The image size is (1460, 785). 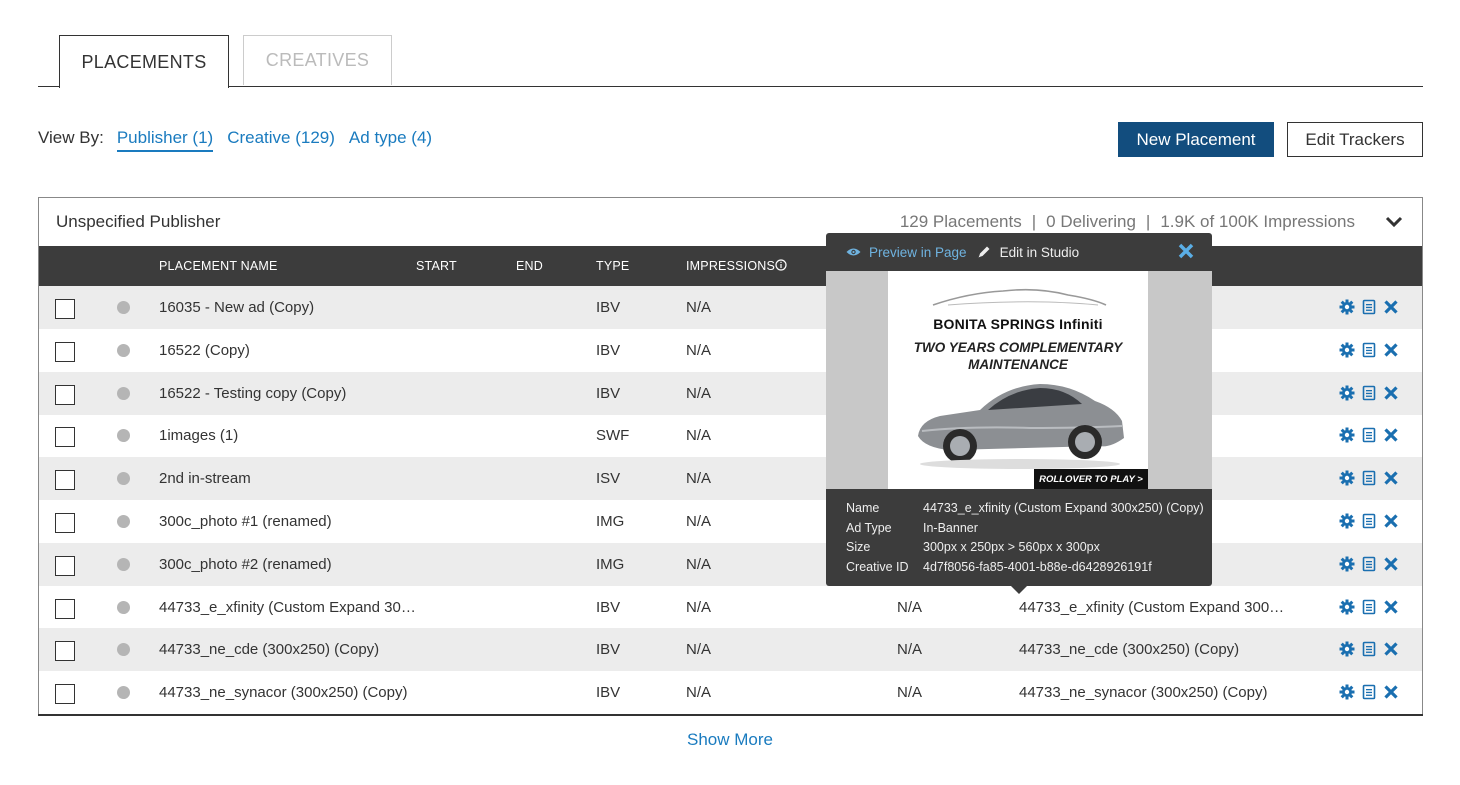 I want to click on chevron-down-icon, so click(x=1394, y=222).